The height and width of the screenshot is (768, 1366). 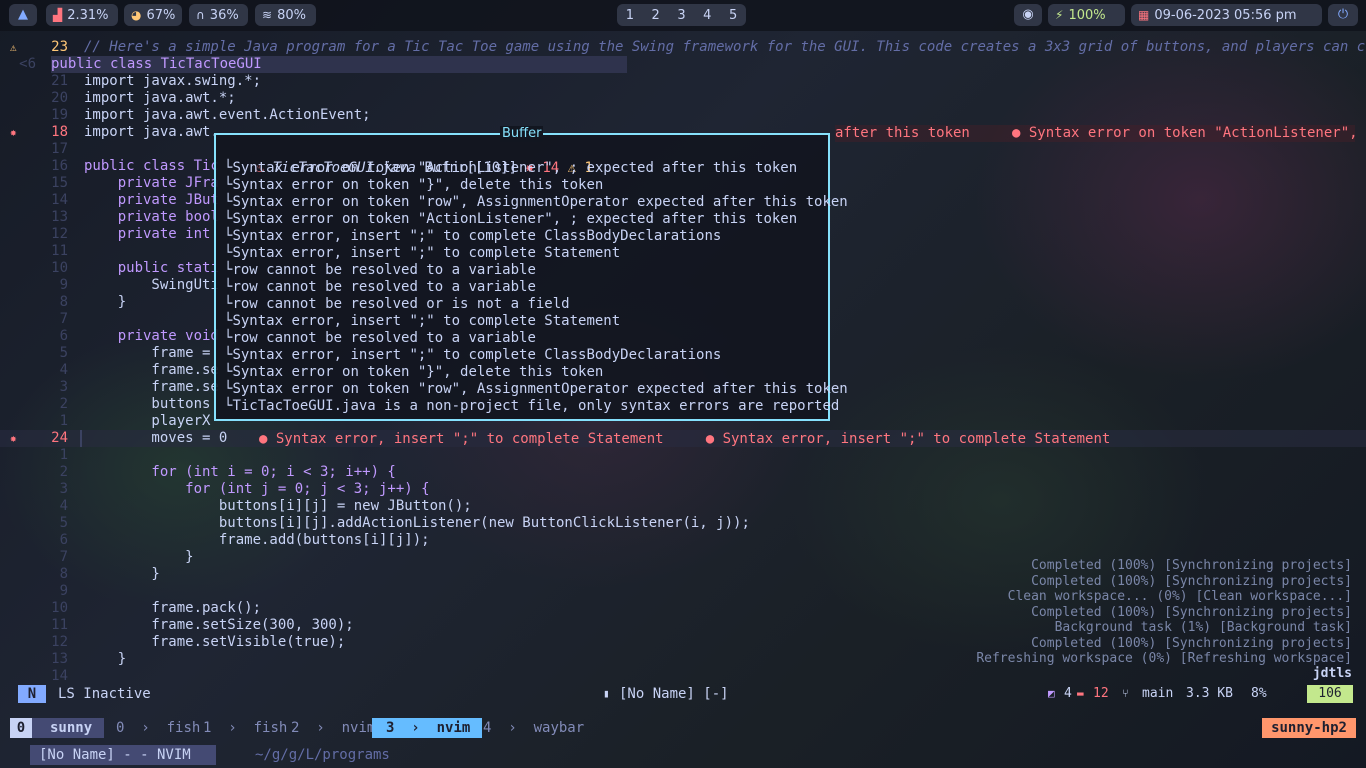 What do you see at coordinates (683, 81) in the screenshot?
I see `editor-line: 21 import javax.swing.*;` at bounding box center [683, 81].